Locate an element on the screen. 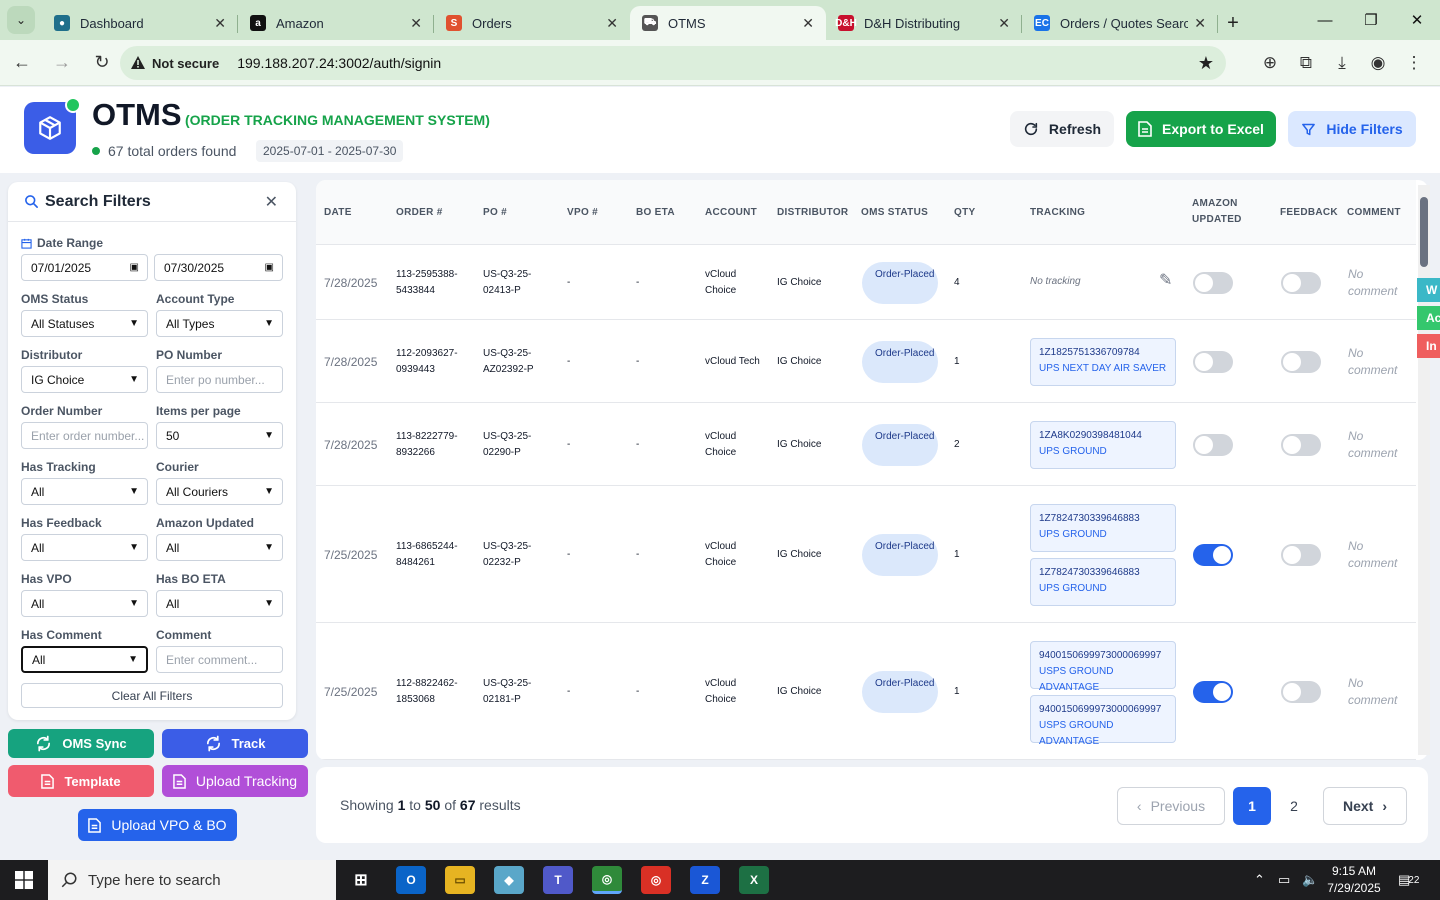 The height and width of the screenshot is (900, 1440). browser-tab: S Orders ✕ is located at coordinates (532, 23).